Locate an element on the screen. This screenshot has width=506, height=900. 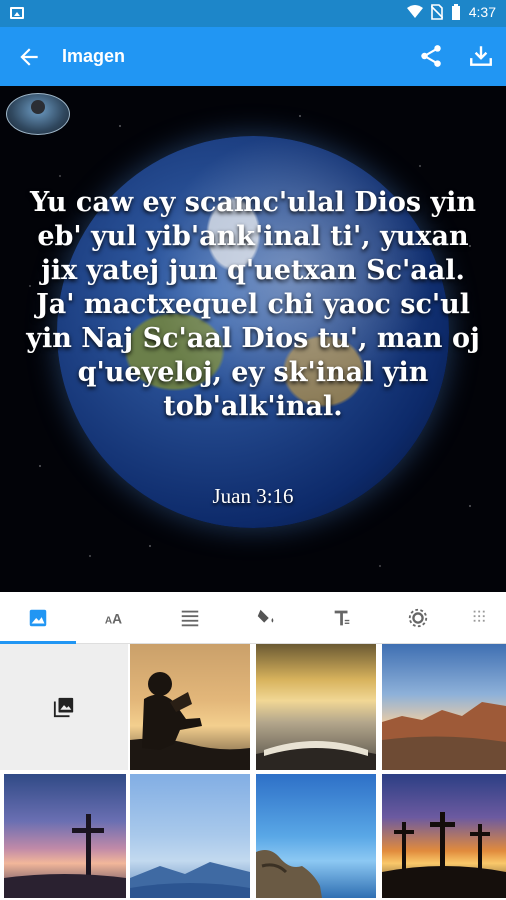
image-notification-icon is located at coordinates (17, 13).